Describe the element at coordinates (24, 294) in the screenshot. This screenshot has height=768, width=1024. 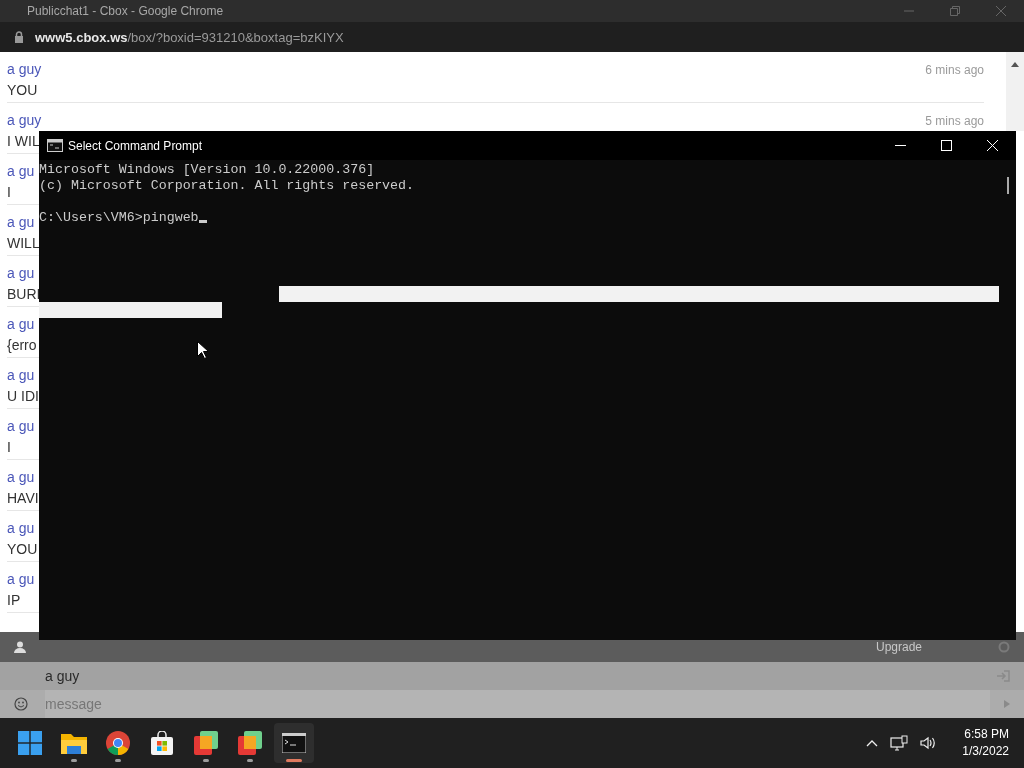
I see `message-text: BURI` at that location.